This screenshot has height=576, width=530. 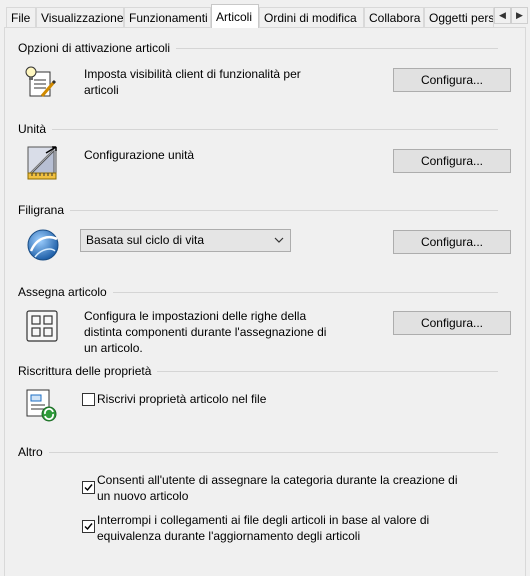 What do you see at coordinates (65, 292) in the screenshot?
I see `section-title: Assegna articolo` at bounding box center [65, 292].